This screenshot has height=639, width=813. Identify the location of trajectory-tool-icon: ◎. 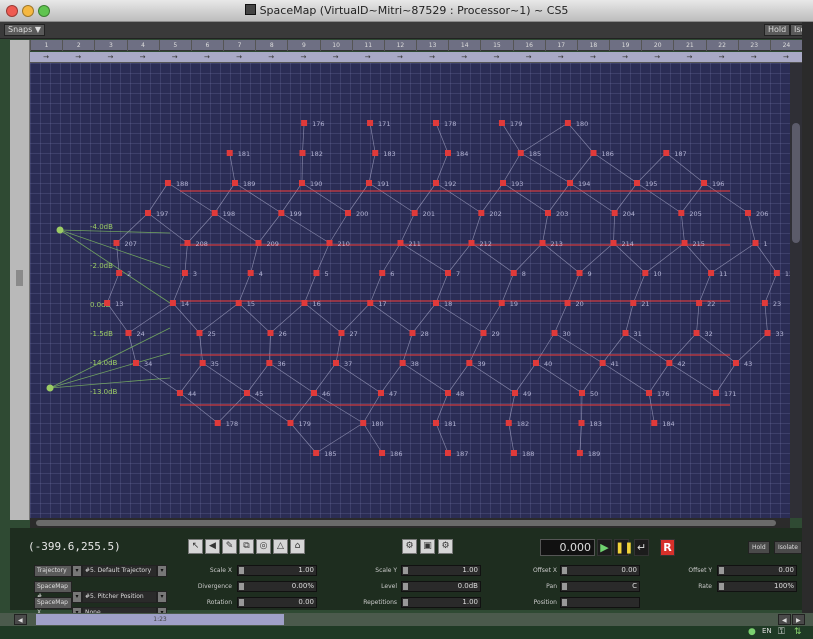
(263, 546).